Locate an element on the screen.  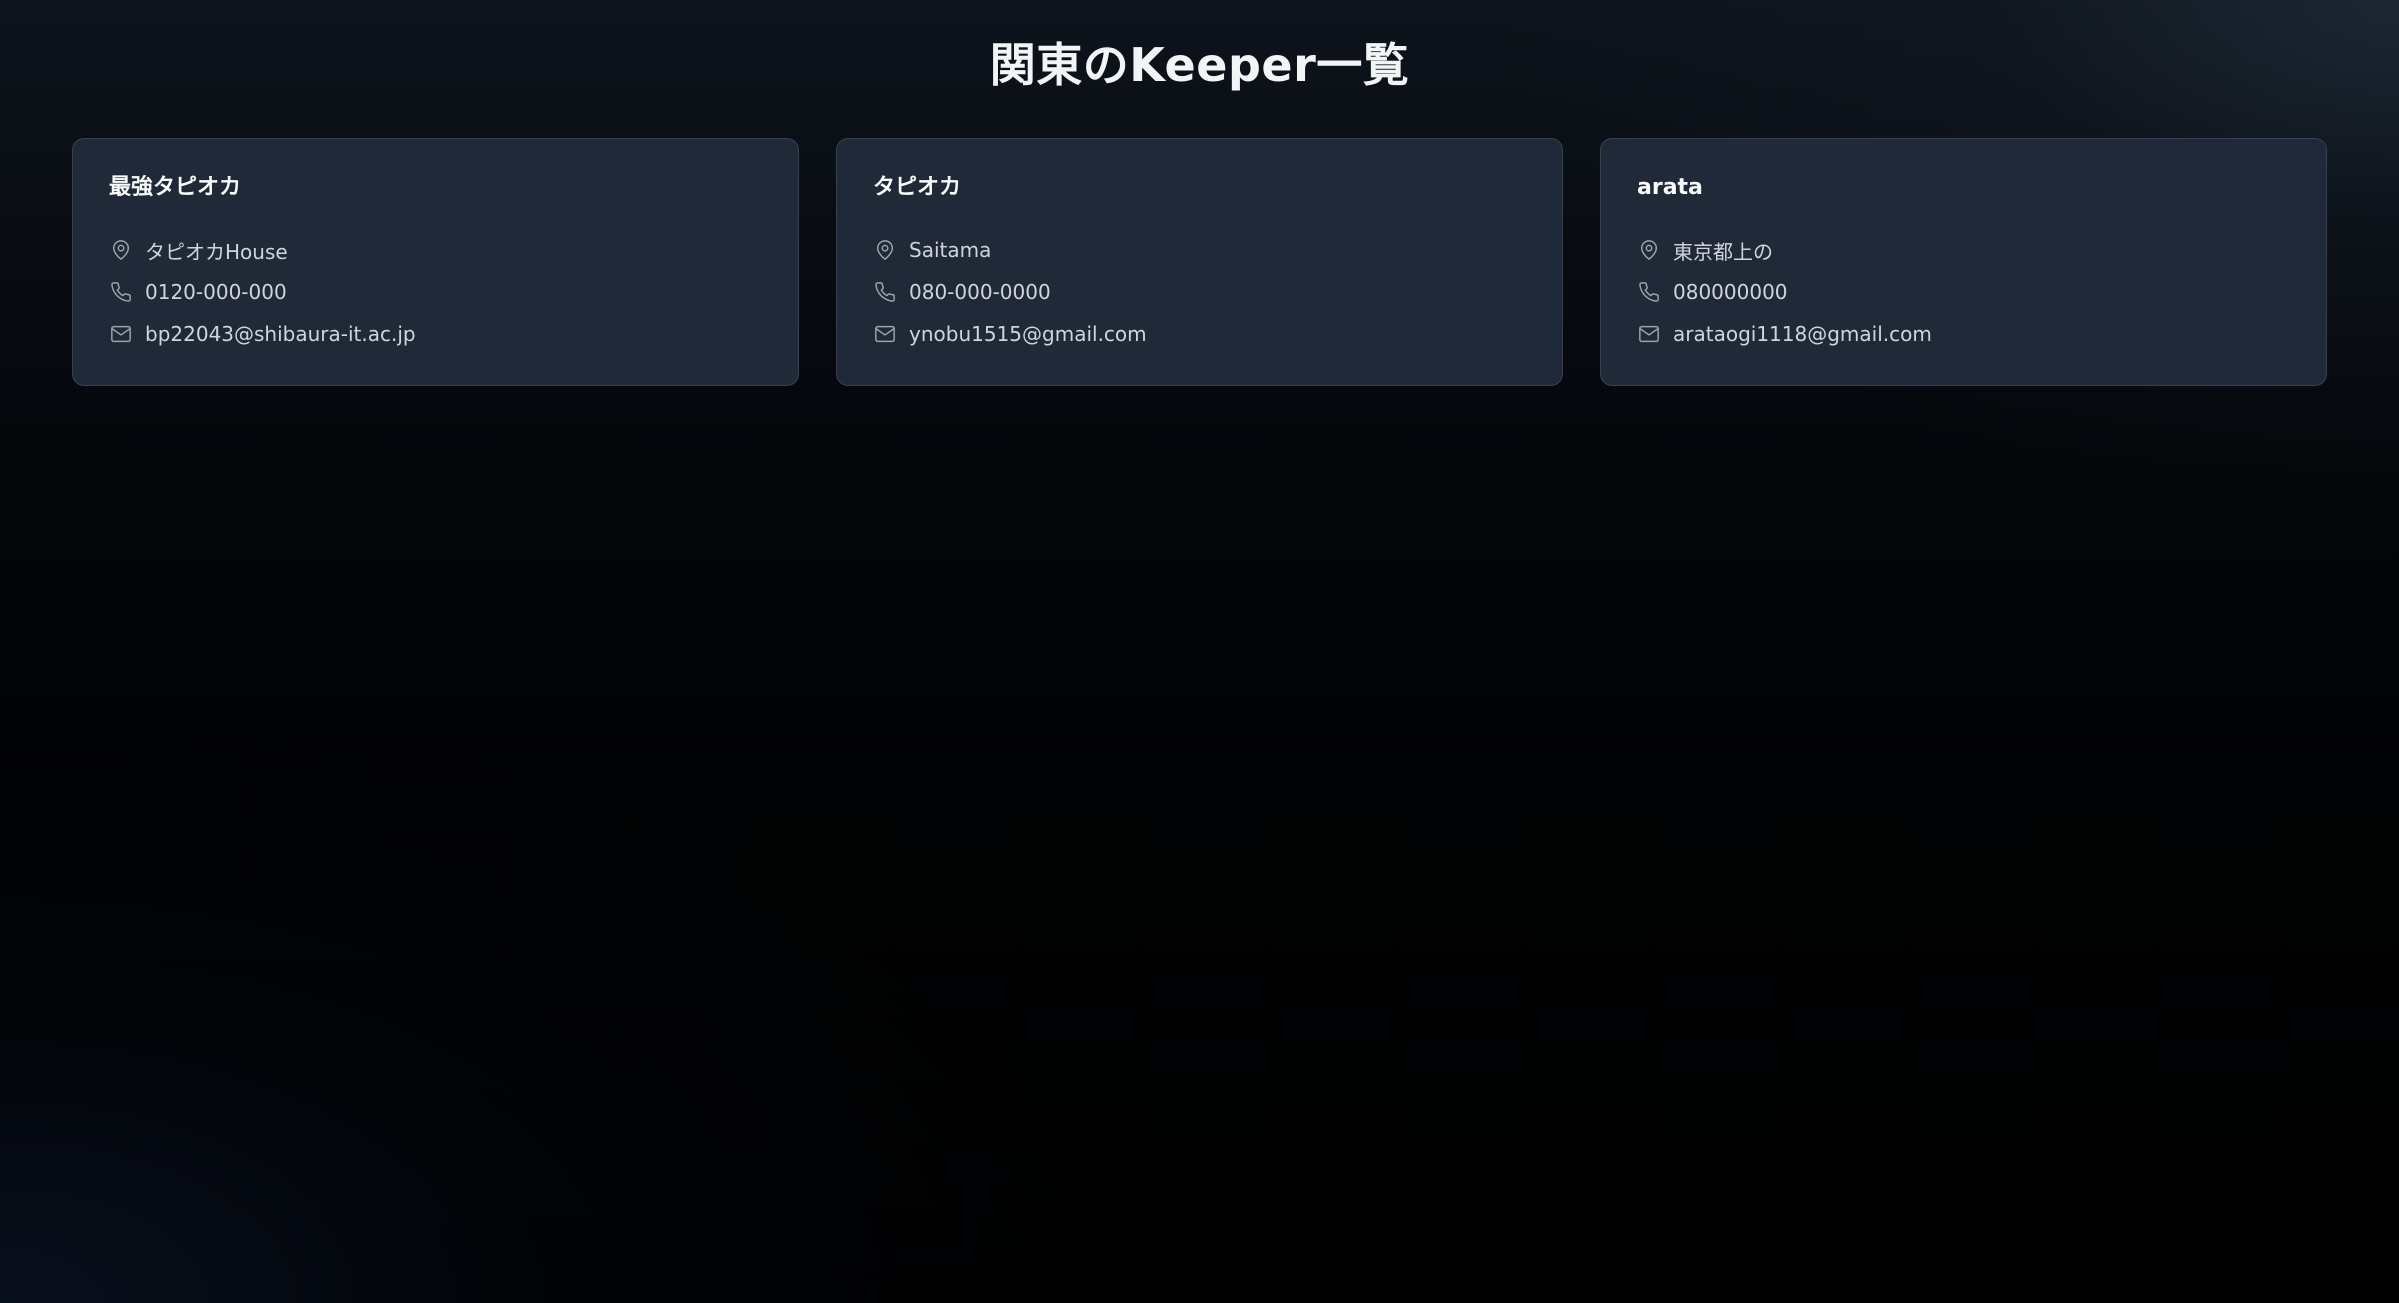
keeper-email-row: arataogi1118@gmail.com is located at coordinates (1963, 334).